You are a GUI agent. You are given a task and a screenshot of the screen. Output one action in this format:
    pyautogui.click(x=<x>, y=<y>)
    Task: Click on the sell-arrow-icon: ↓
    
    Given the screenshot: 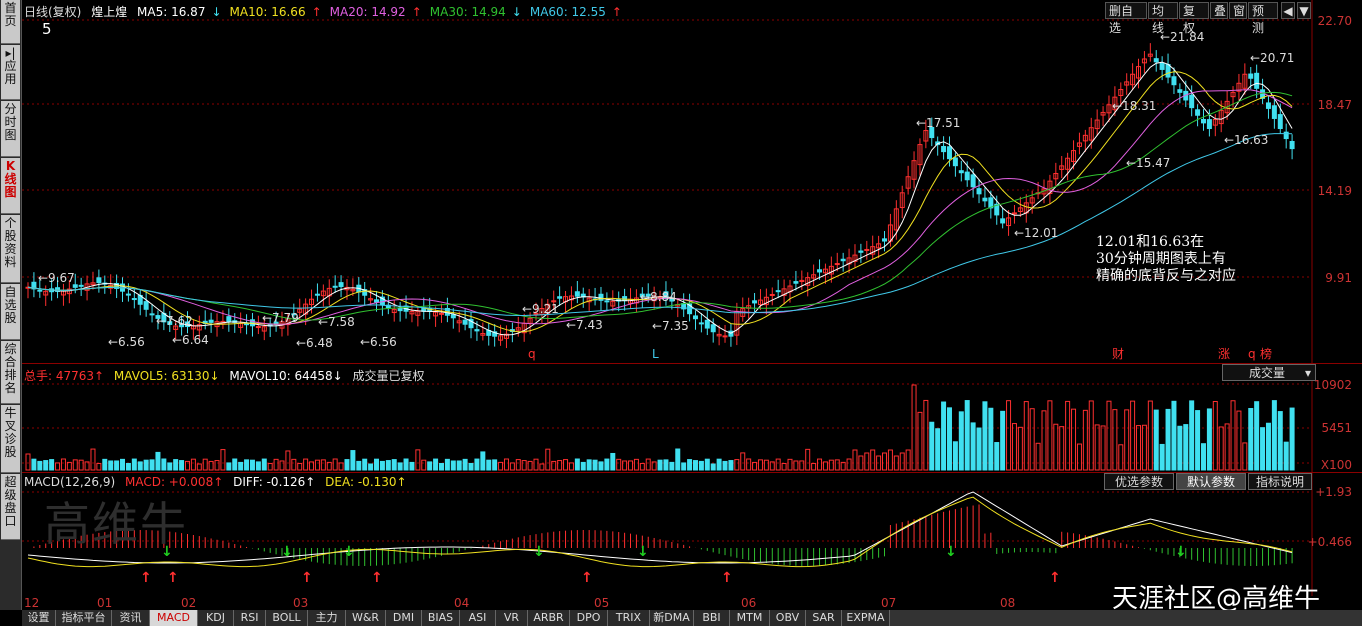 What is the action you would take?
    pyautogui.click(x=287, y=552)
    